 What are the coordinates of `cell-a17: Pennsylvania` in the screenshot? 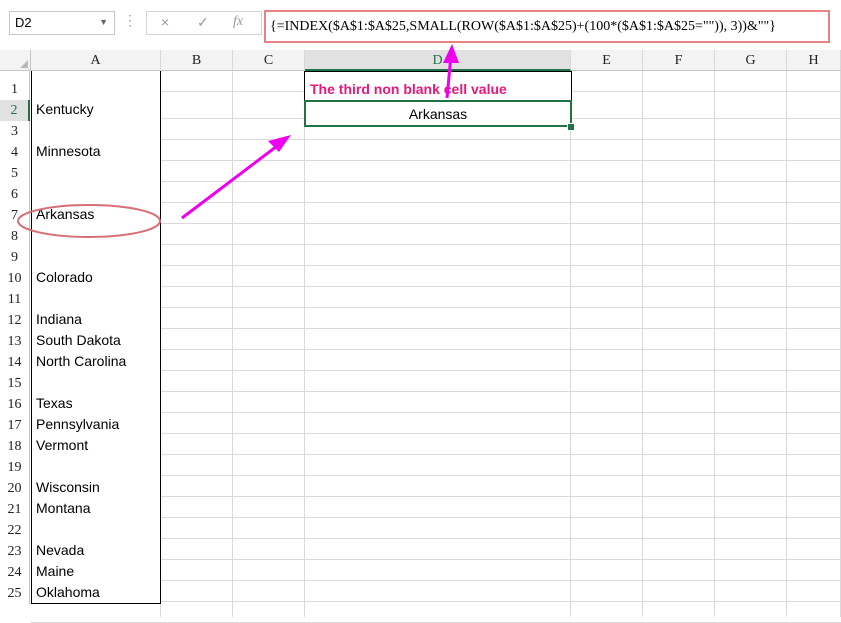 It's located at (96, 425).